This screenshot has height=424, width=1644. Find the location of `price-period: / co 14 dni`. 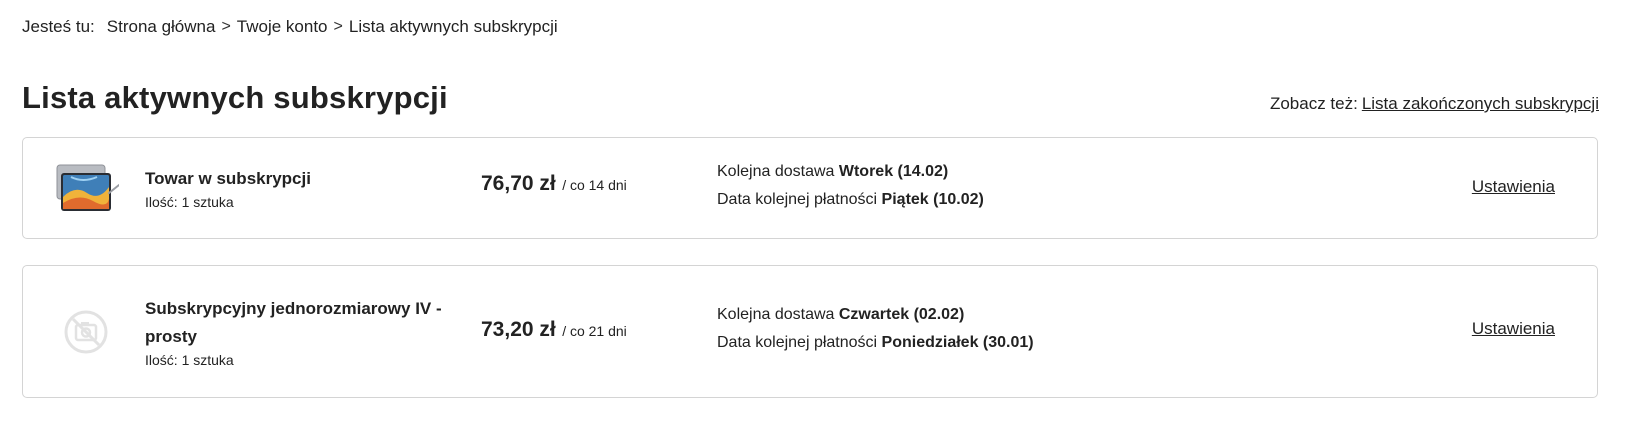

price-period: / co 14 dni is located at coordinates (594, 185).